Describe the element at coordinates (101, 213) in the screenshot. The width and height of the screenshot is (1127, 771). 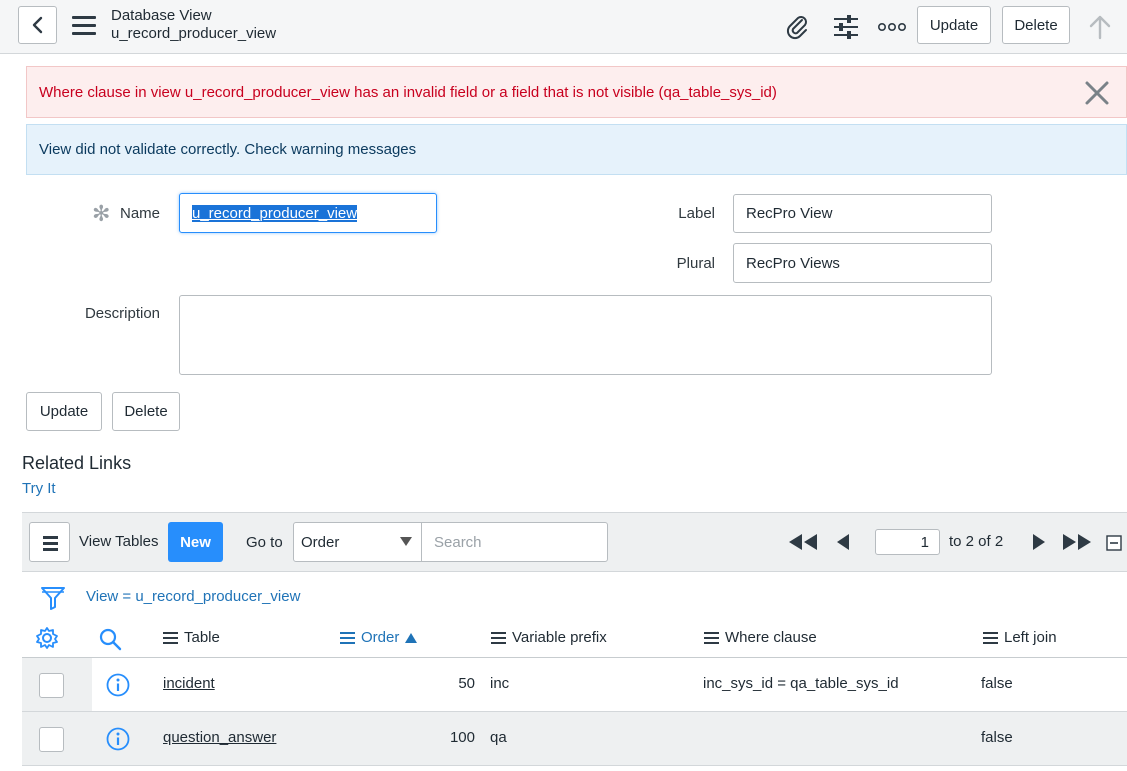
I see `required-icon: ✻` at that location.